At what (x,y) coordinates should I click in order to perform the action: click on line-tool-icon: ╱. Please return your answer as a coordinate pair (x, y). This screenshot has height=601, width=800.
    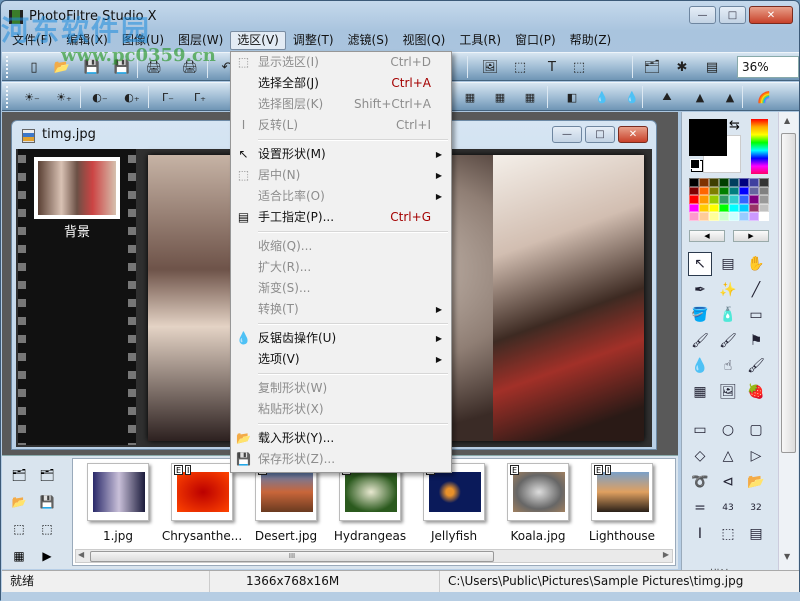
    Looking at the image, I should click on (756, 290).